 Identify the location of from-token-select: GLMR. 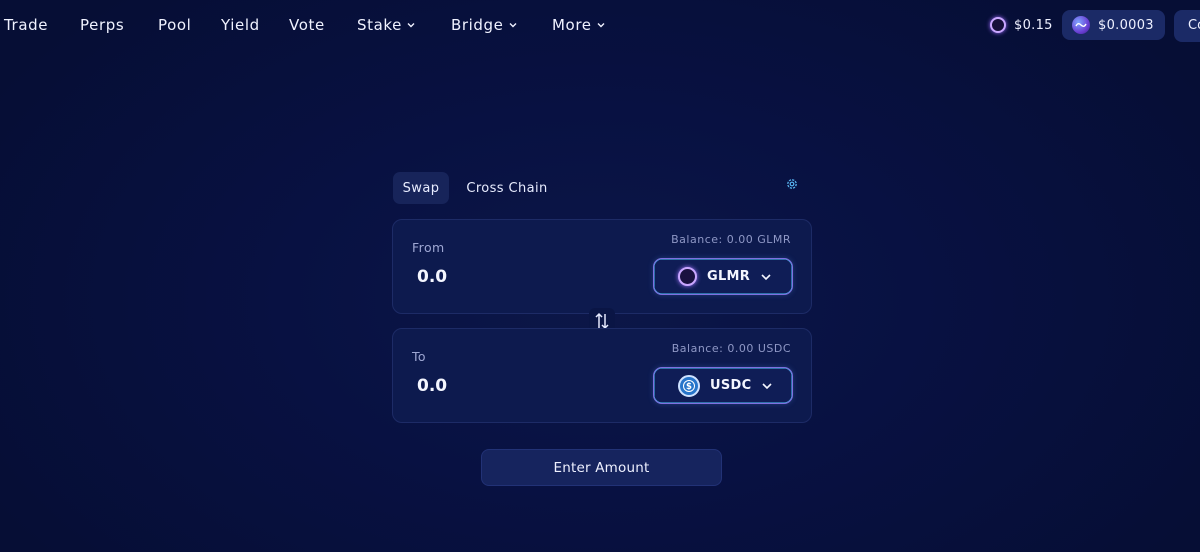
(723, 276).